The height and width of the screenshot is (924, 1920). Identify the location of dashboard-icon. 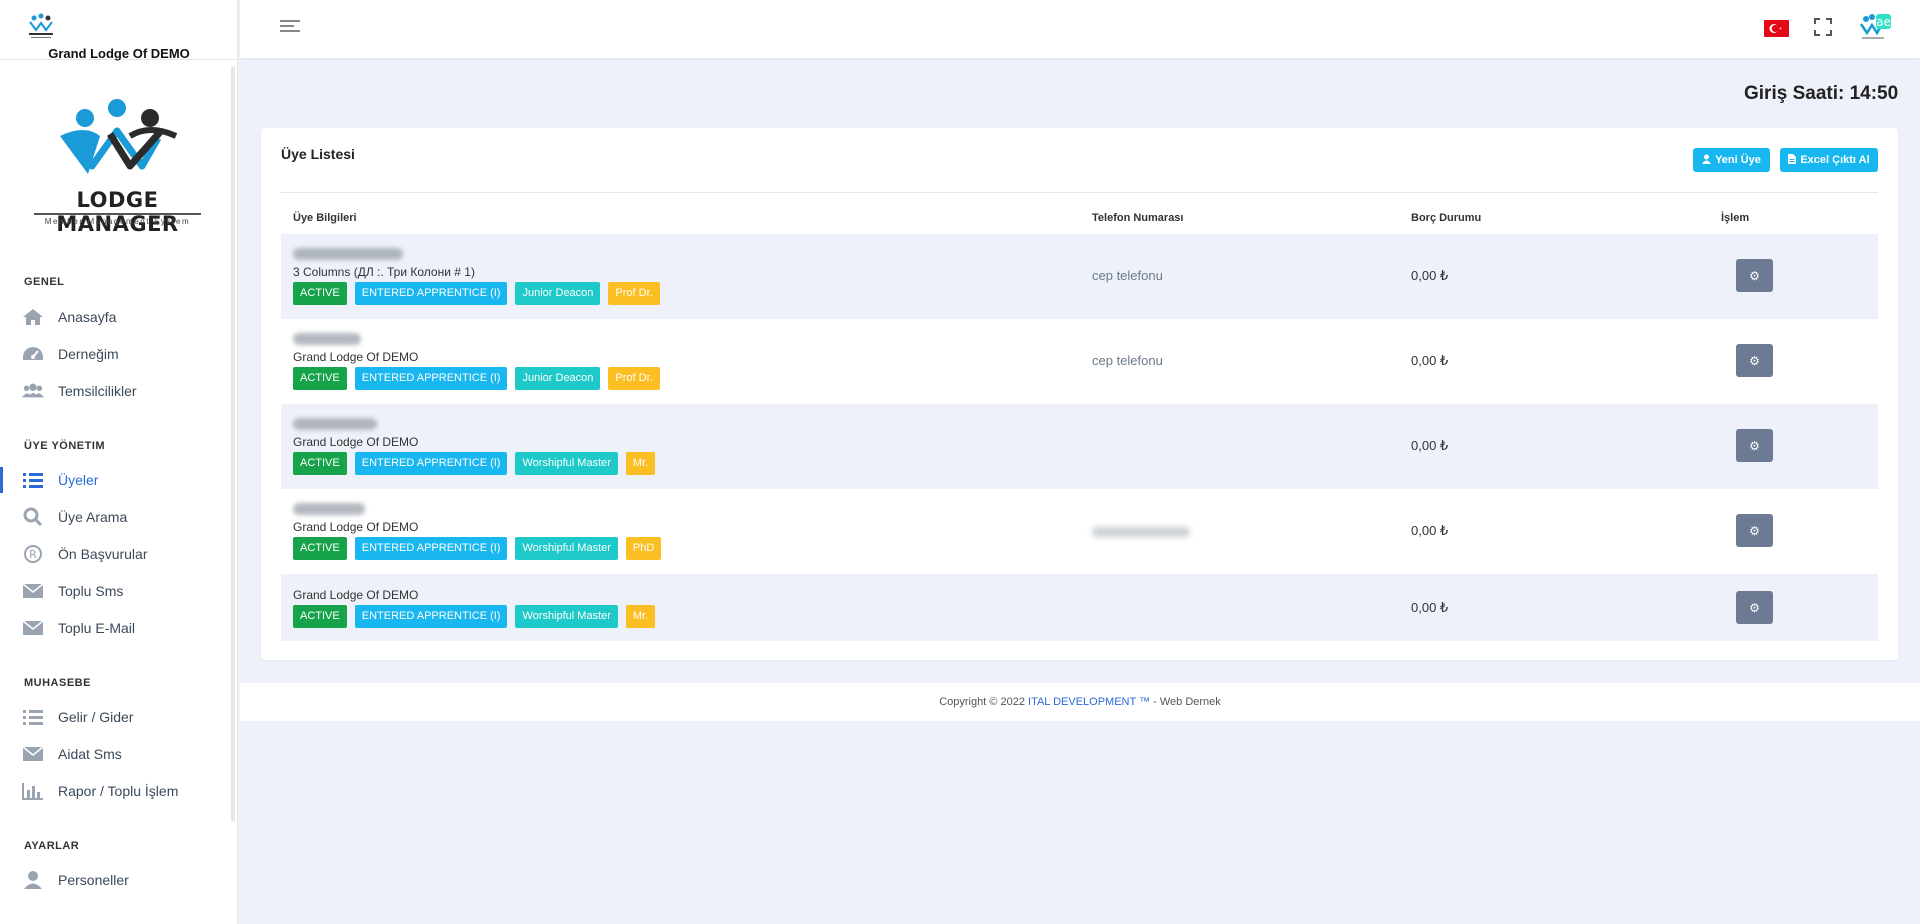
(33, 354).